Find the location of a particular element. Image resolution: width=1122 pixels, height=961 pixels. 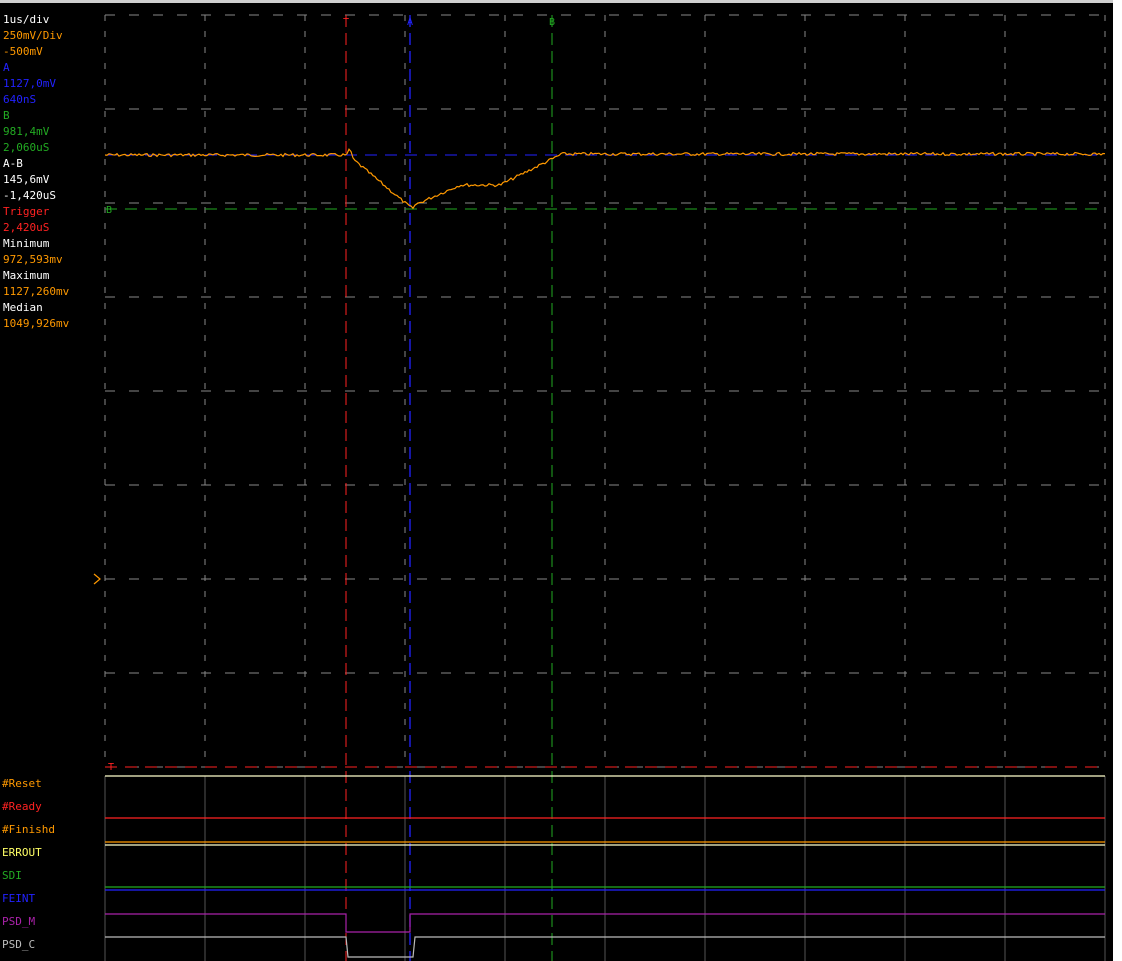

right-border is located at coordinates (1117, 480).